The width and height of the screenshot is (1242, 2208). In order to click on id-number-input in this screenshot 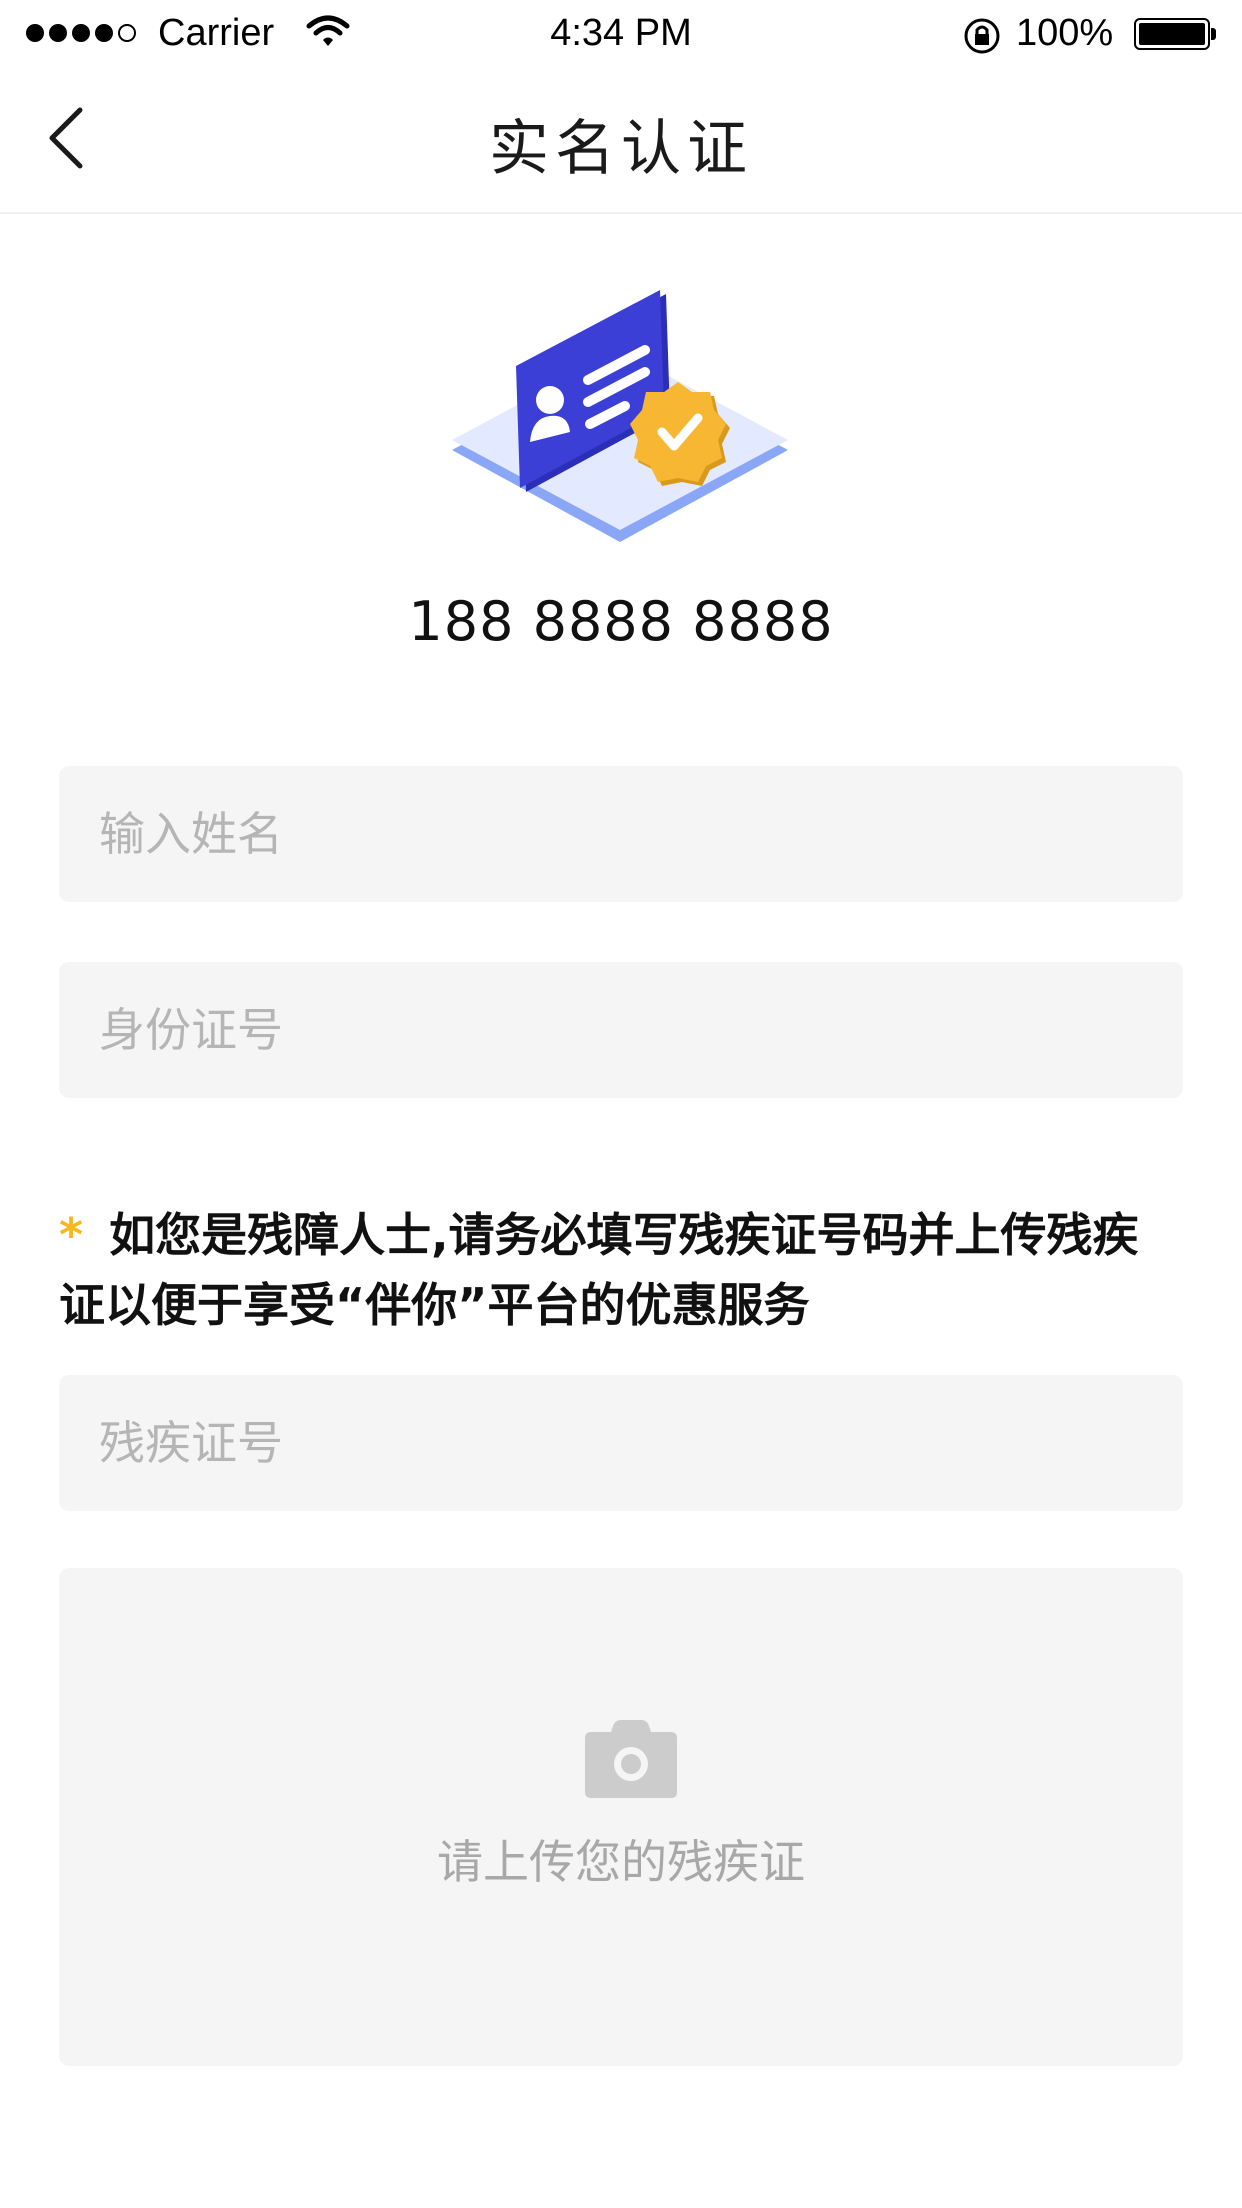, I will do `click(621, 1030)`.